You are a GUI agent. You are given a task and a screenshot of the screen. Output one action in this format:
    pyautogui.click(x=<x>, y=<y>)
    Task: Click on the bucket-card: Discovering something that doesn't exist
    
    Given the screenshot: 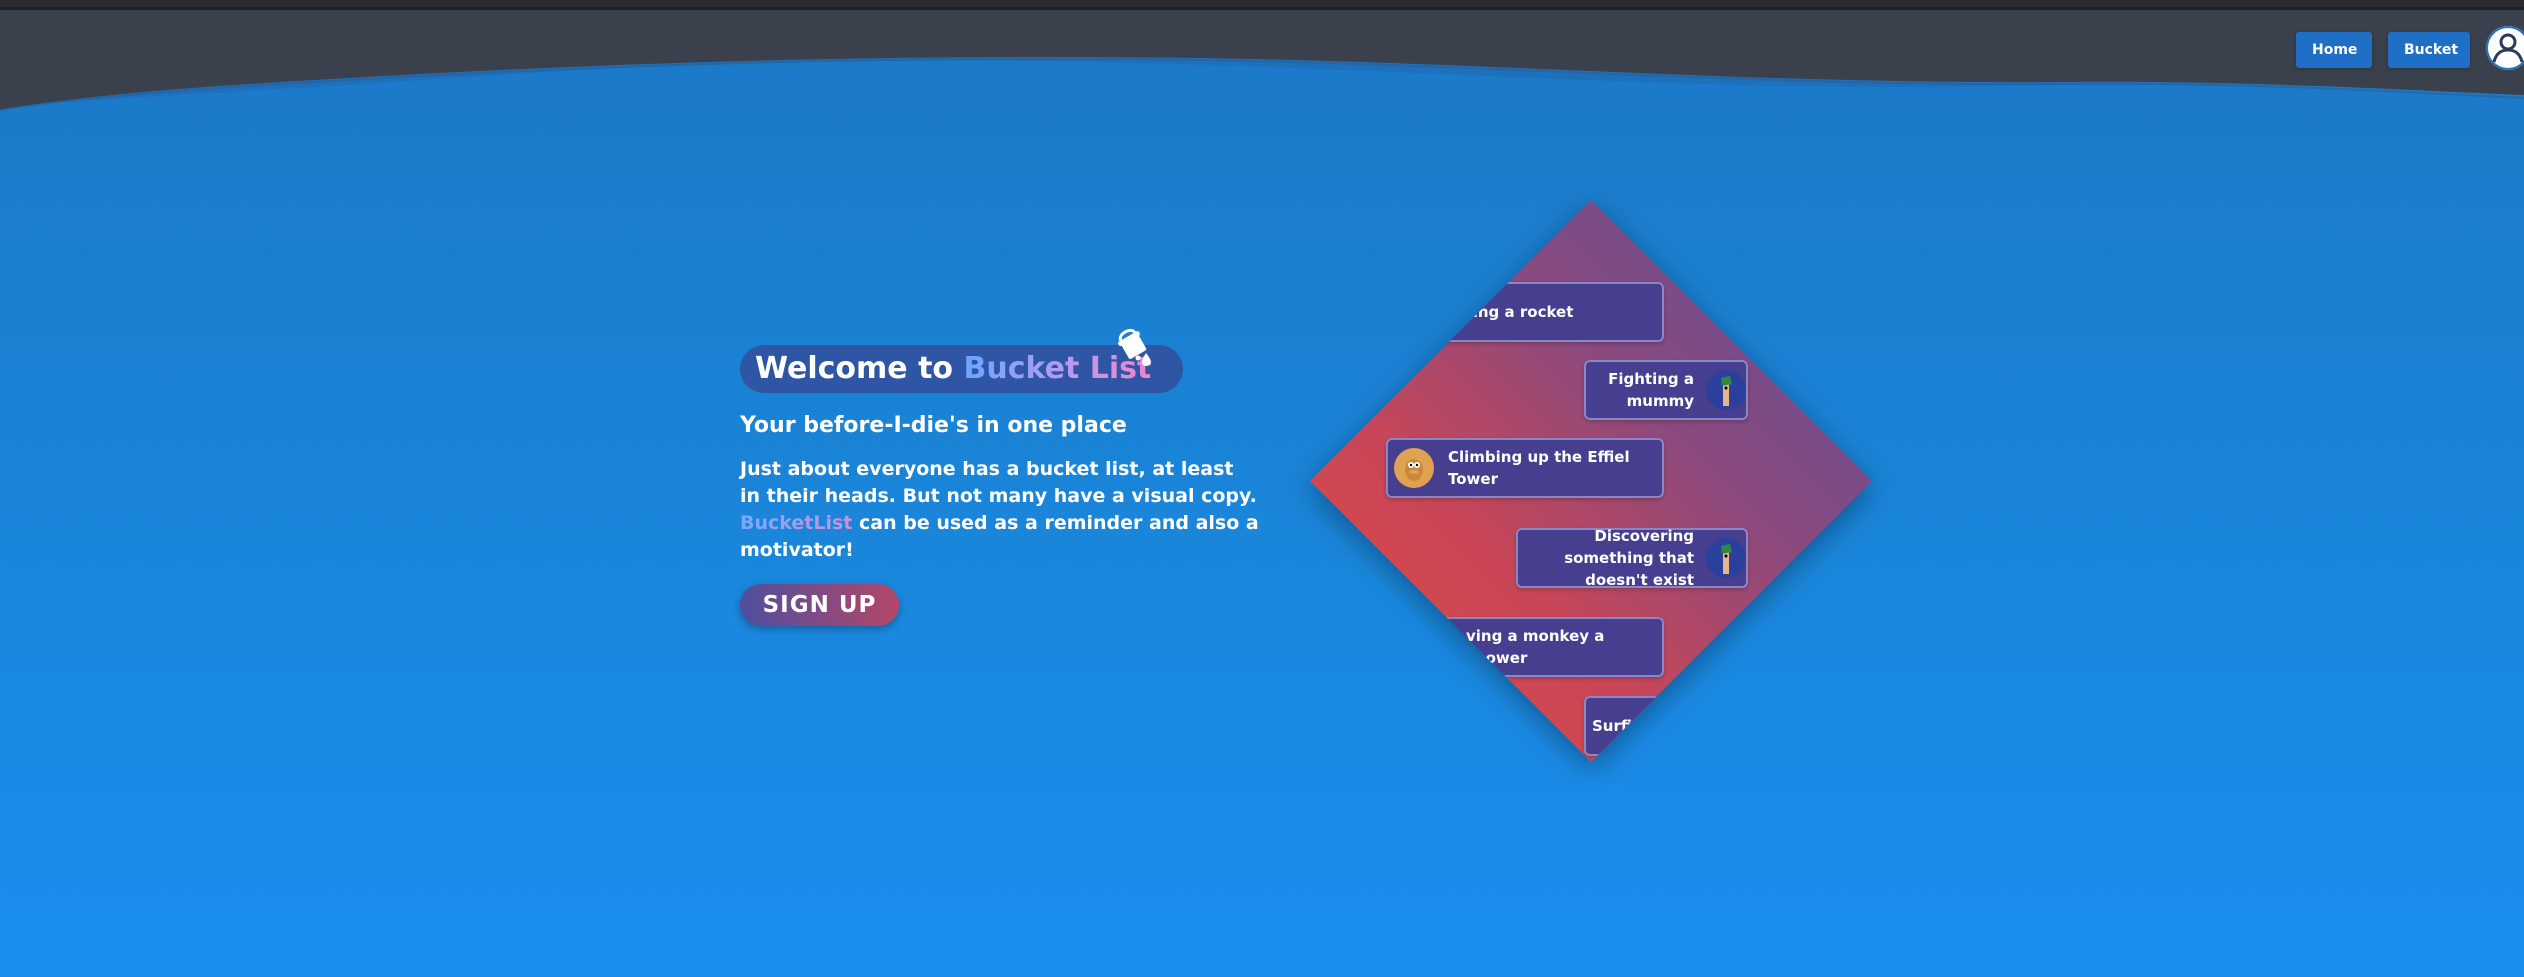 What is the action you would take?
    pyautogui.click(x=1632, y=558)
    